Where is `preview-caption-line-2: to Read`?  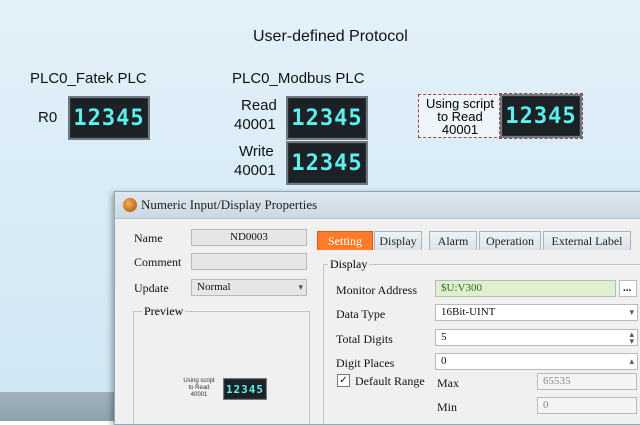 preview-caption-line-2: to Read is located at coordinates (199, 388).